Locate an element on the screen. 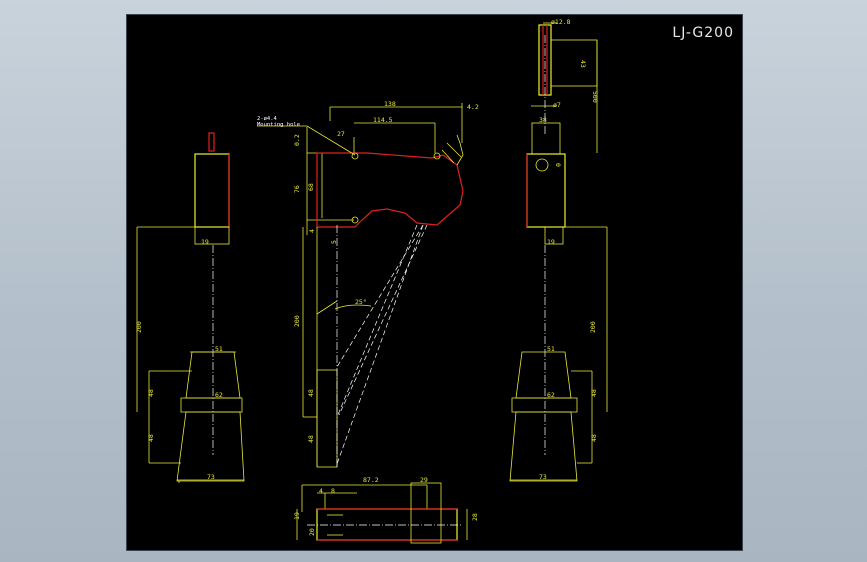 The width and height of the screenshot is (867, 562). model-title: LJ-G200 is located at coordinates (703, 33).